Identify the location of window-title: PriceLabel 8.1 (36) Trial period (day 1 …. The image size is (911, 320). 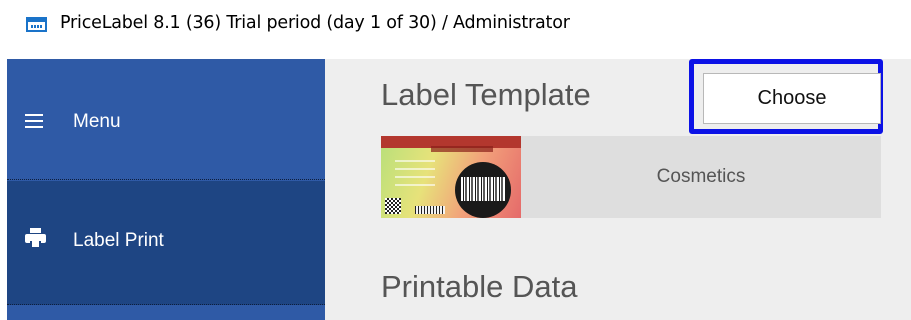
(315, 23).